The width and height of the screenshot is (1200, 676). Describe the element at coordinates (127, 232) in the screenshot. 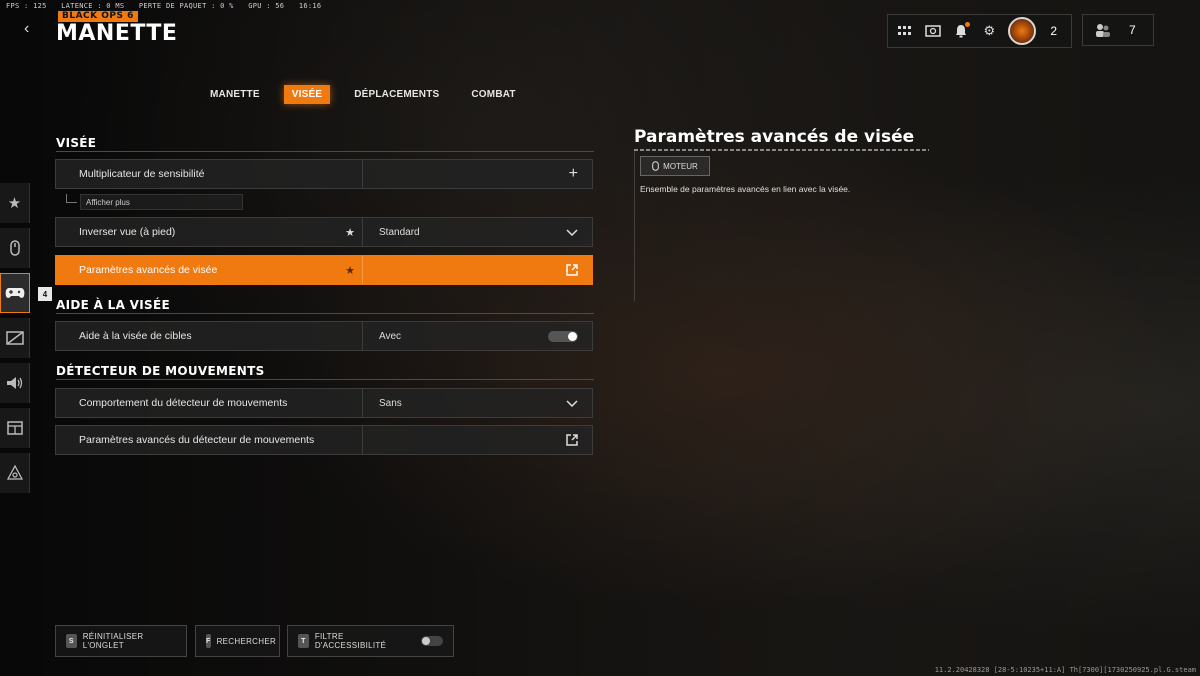

I see `invert-view-label: Inverser vue (à pied)` at that location.